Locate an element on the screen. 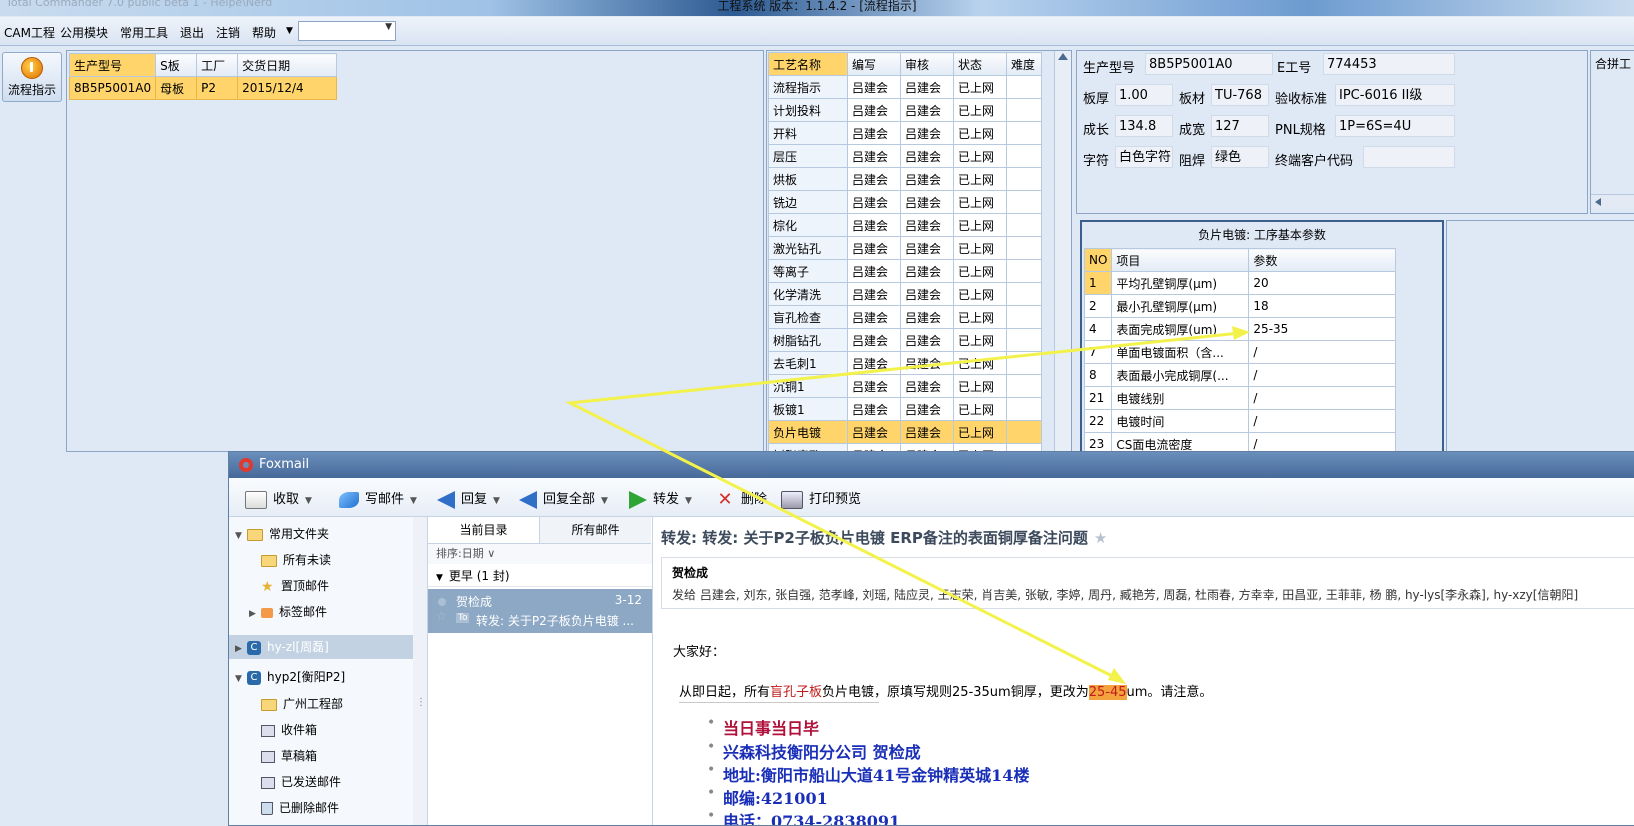 The height and width of the screenshot is (826, 1634). delete-button: ✕ 删除 is located at coordinates (741, 498).